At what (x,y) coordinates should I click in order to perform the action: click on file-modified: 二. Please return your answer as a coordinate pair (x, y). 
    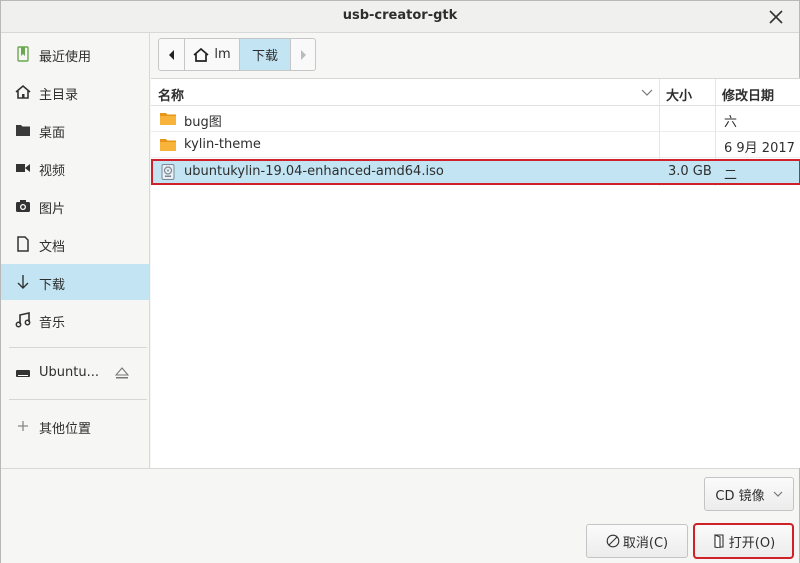
    Looking at the image, I should click on (731, 175).